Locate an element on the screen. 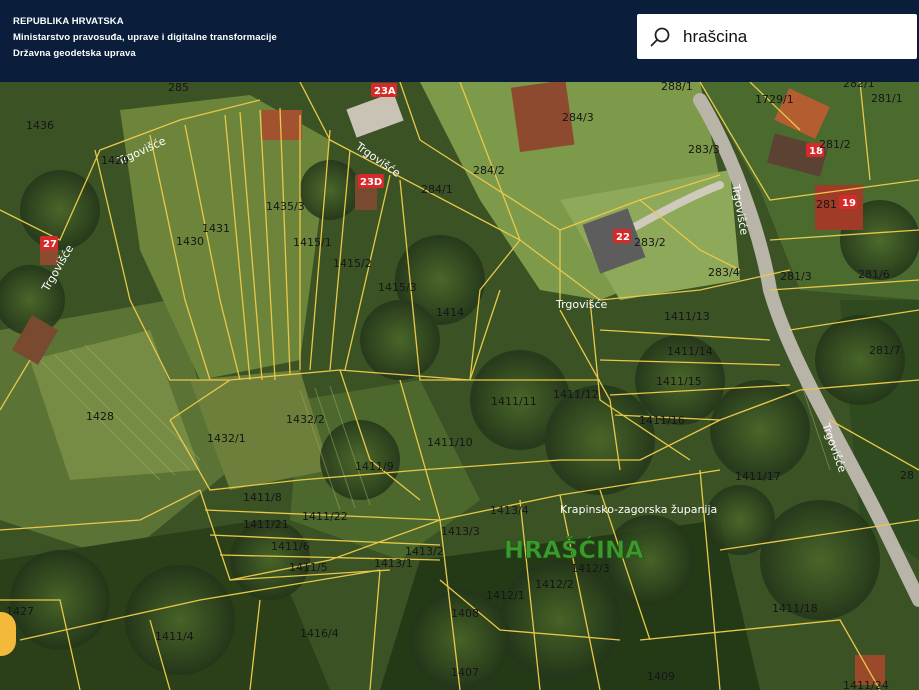 This screenshot has height=690, width=919. parcel-label: 1435/3 is located at coordinates (285, 206).